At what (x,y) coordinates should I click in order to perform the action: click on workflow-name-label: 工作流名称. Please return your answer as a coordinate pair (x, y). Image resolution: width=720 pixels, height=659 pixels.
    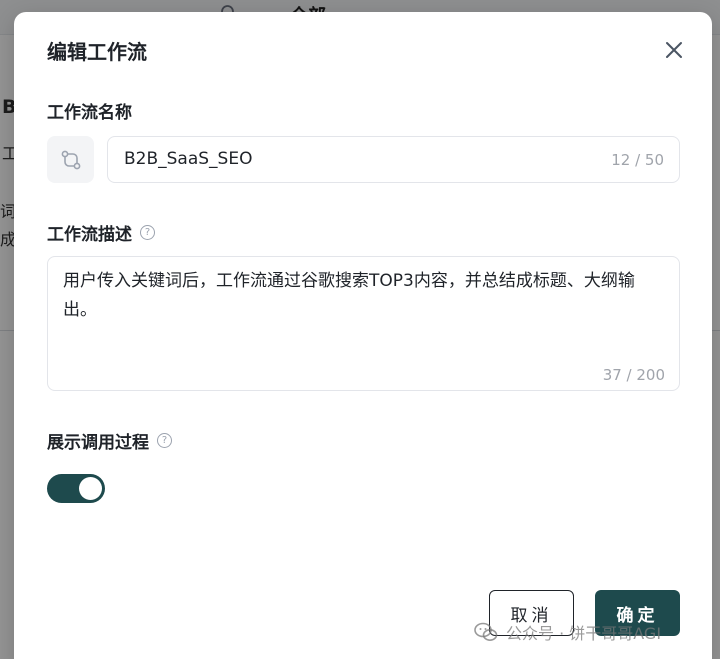
    Looking at the image, I should click on (89, 110).